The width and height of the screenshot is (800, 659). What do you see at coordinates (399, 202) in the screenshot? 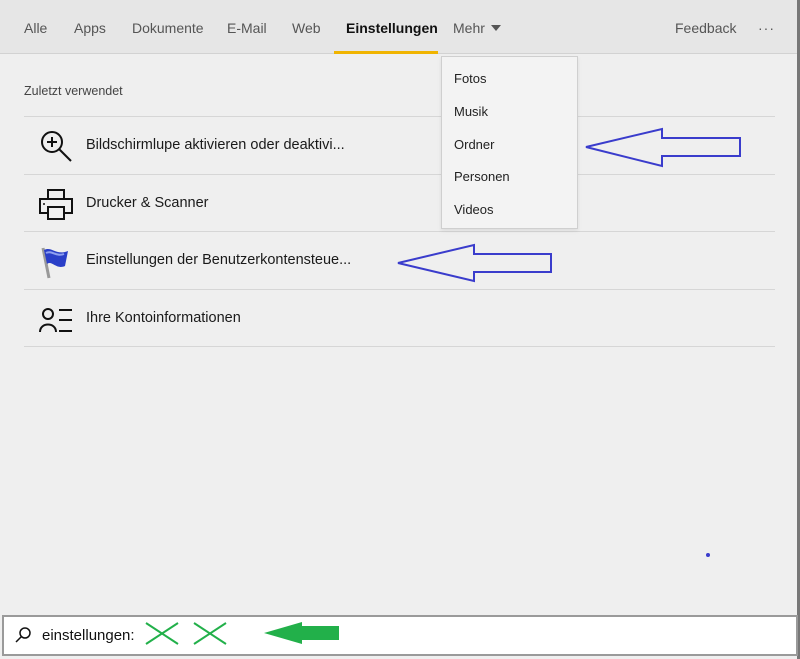
I see `result-item: Drucker & Scanner` at bounding box center [399, 202].